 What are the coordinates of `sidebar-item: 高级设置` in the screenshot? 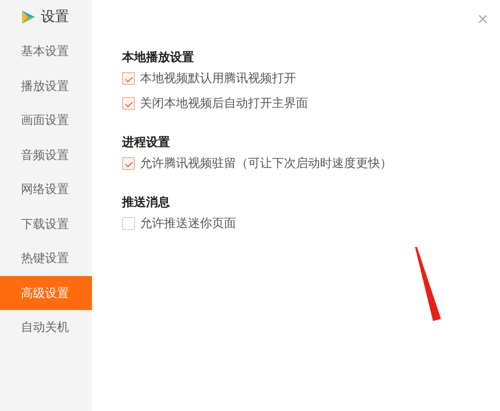 It's located at (46, 293).